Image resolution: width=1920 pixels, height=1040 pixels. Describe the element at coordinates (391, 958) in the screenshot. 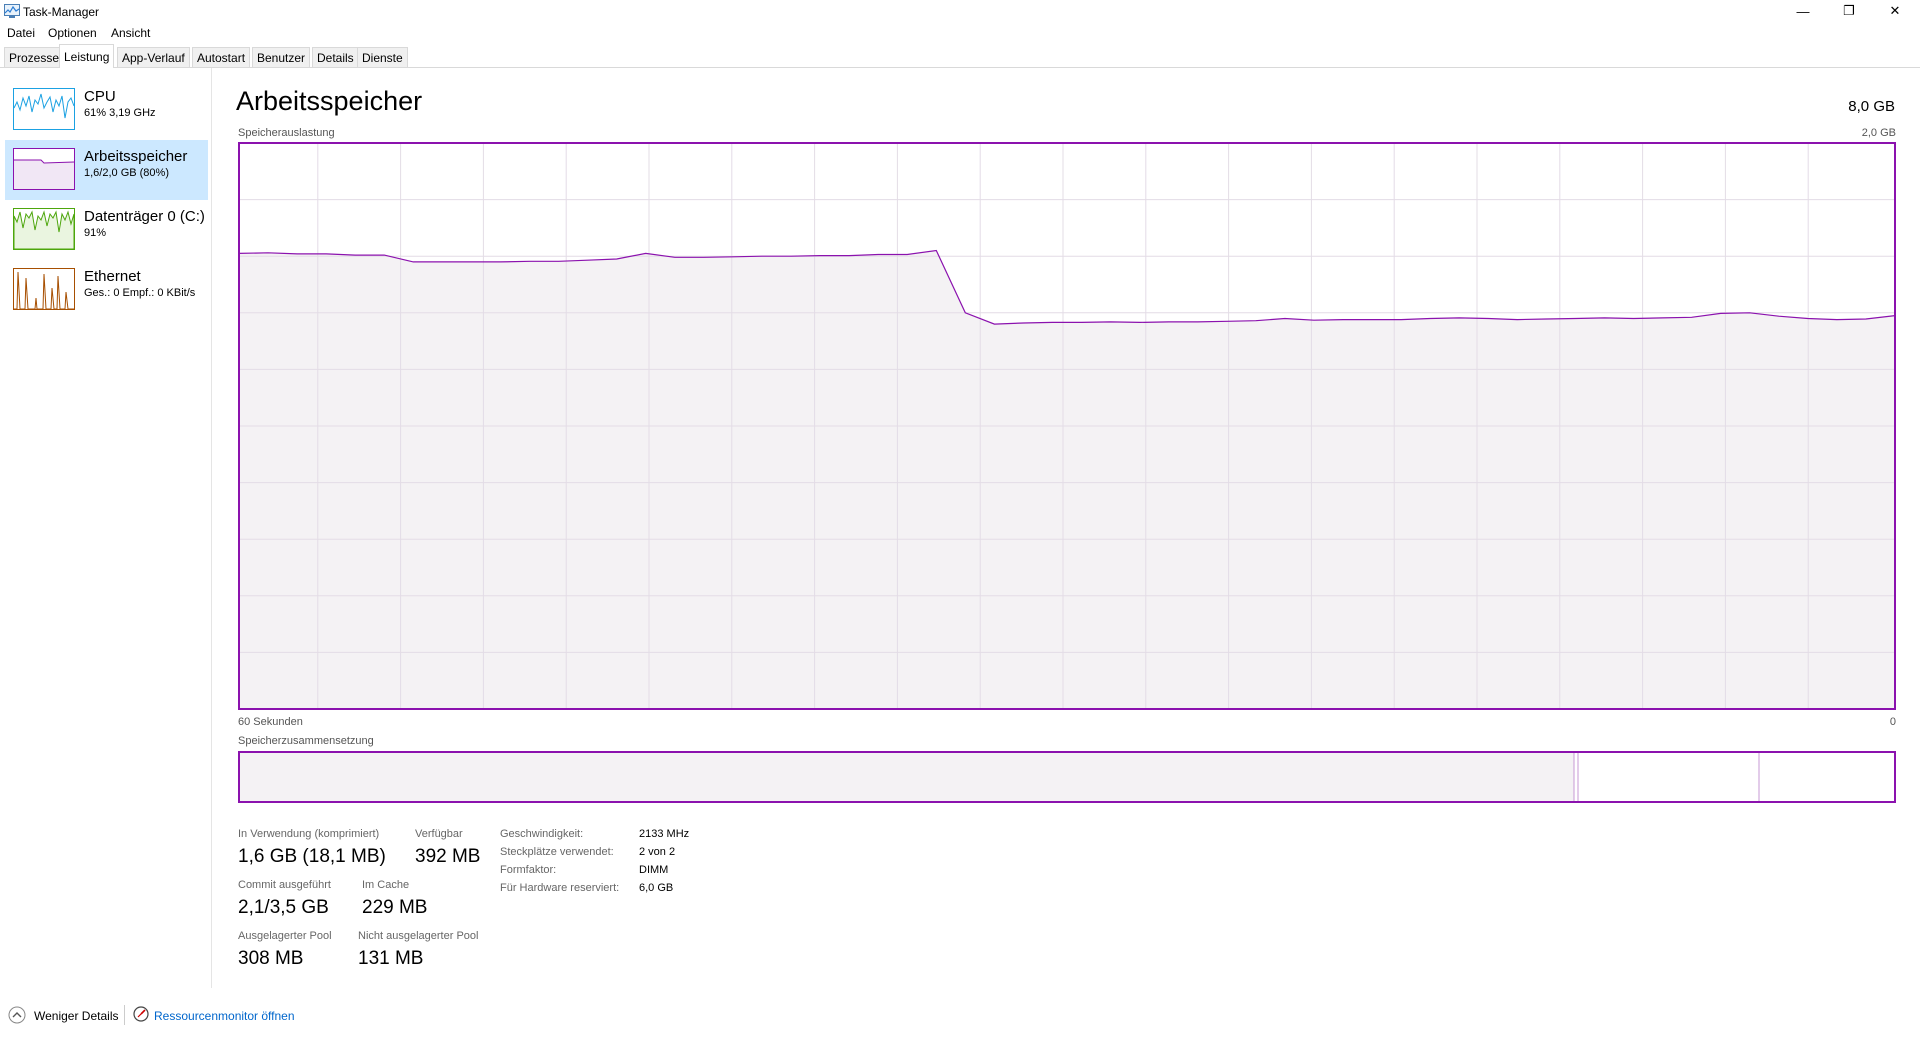

I see `nonpaged-pool-value: 131 MB` at that location.